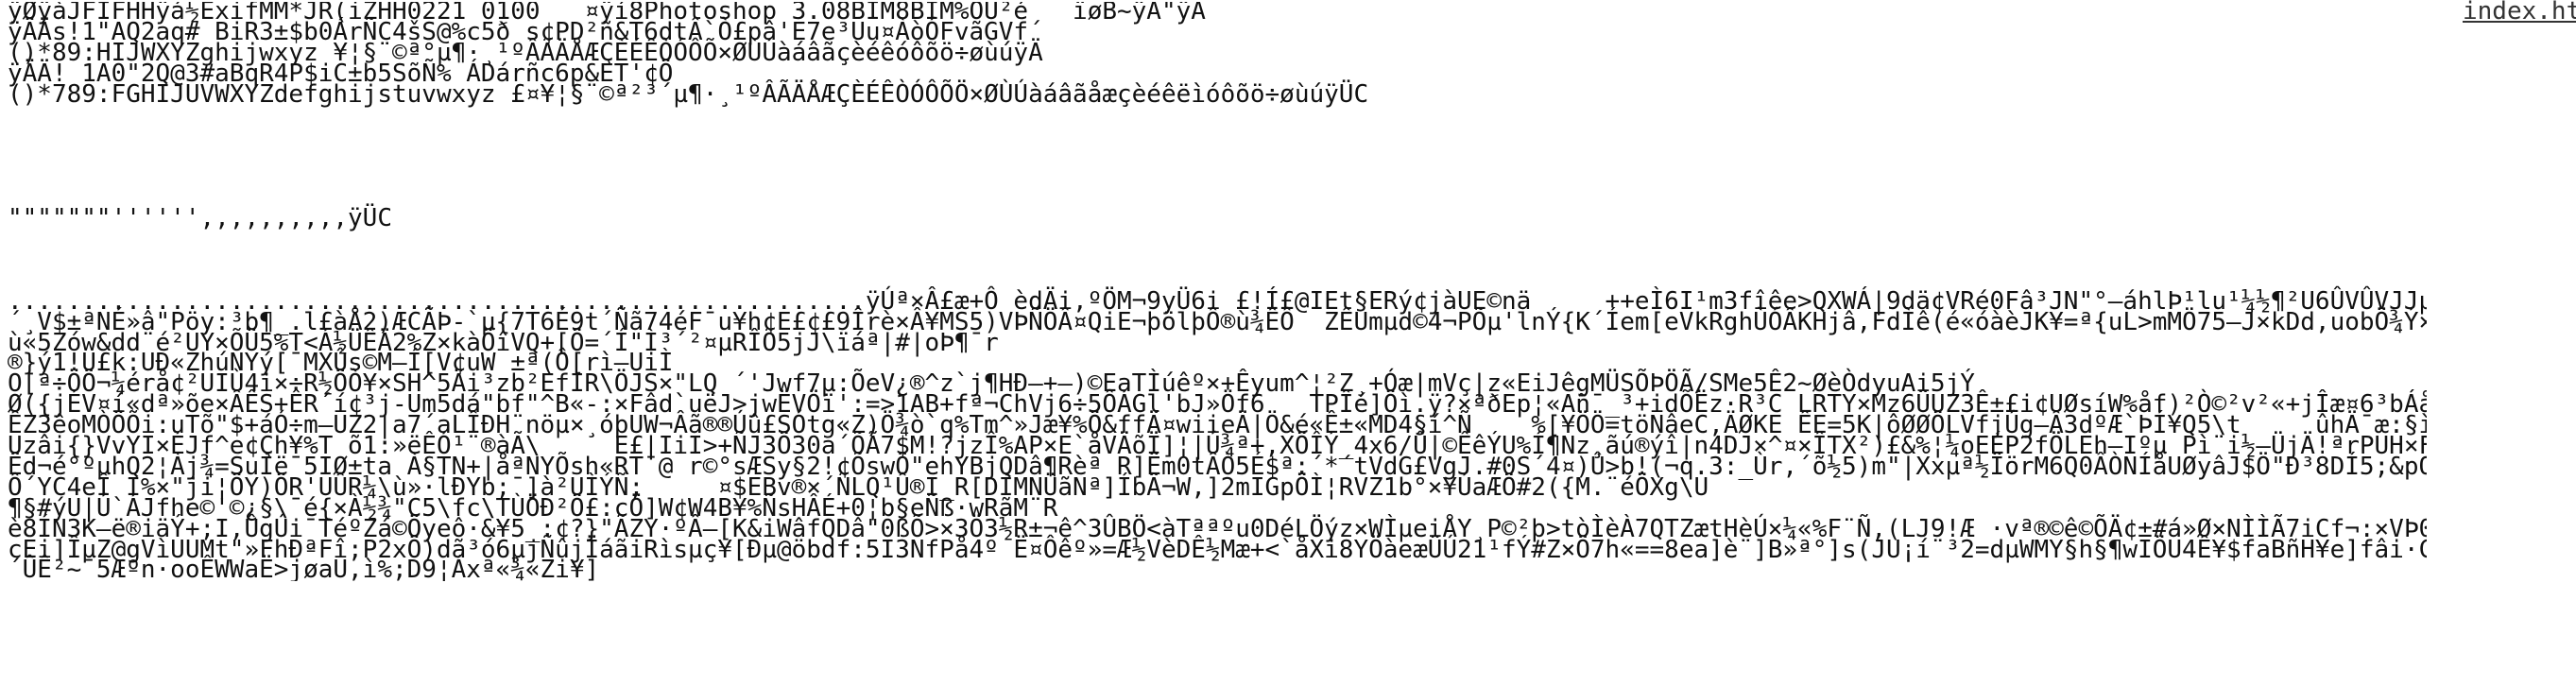  What do you see at coordinates (2519, 12) in the screenshot?
I see `index-html-link: index.html` at bounding box center [2519, 12].